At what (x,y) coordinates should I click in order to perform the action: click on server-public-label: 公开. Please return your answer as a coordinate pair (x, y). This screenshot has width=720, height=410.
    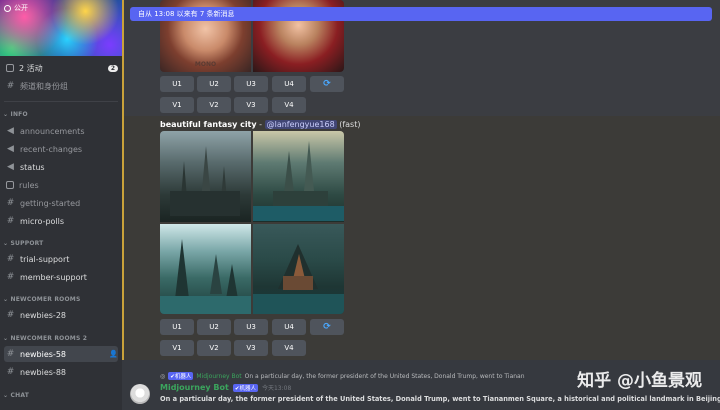
    Looking at the image, I should click on (16, 8).